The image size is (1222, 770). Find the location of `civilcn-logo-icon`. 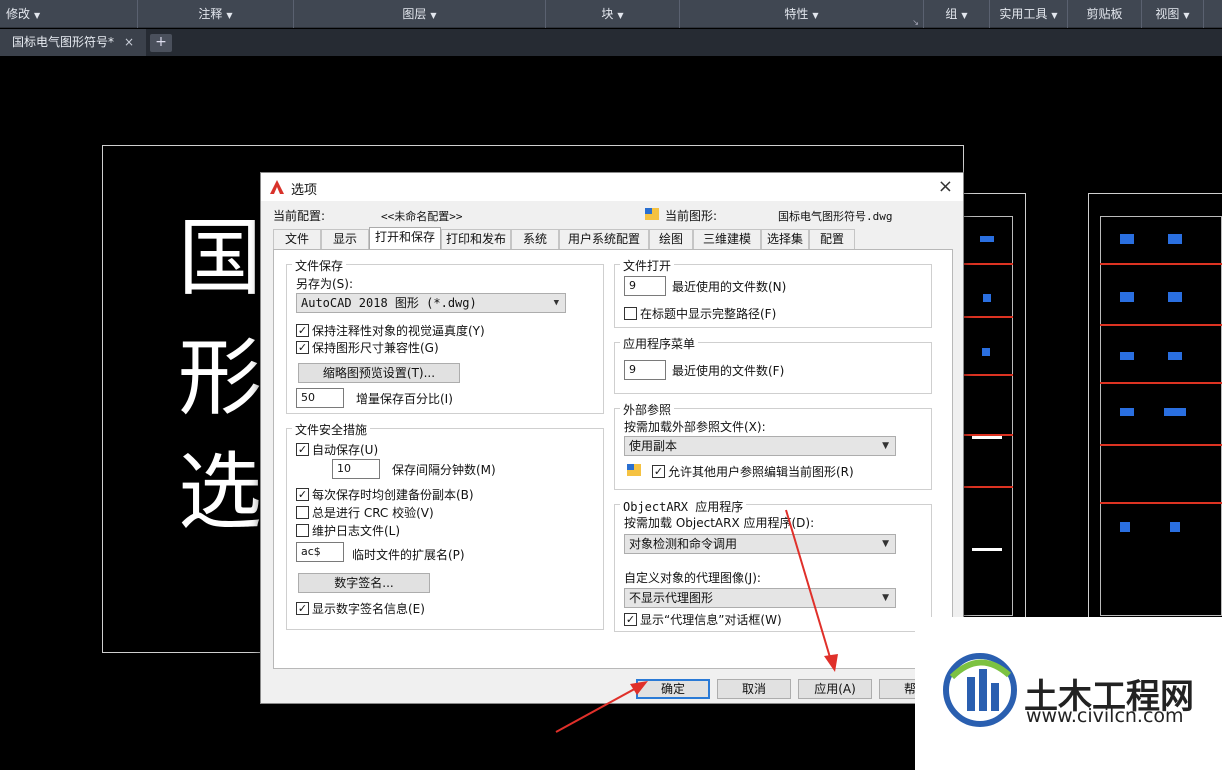

civilcn-logo-icon is located at coordinates (980, 690).